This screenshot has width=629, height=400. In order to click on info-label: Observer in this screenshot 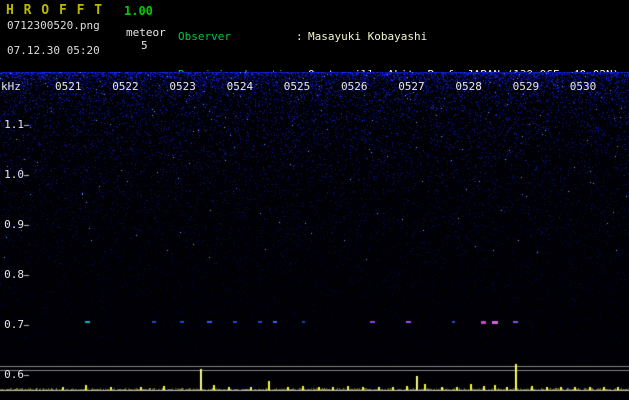, I will do `click(204, 36)`.